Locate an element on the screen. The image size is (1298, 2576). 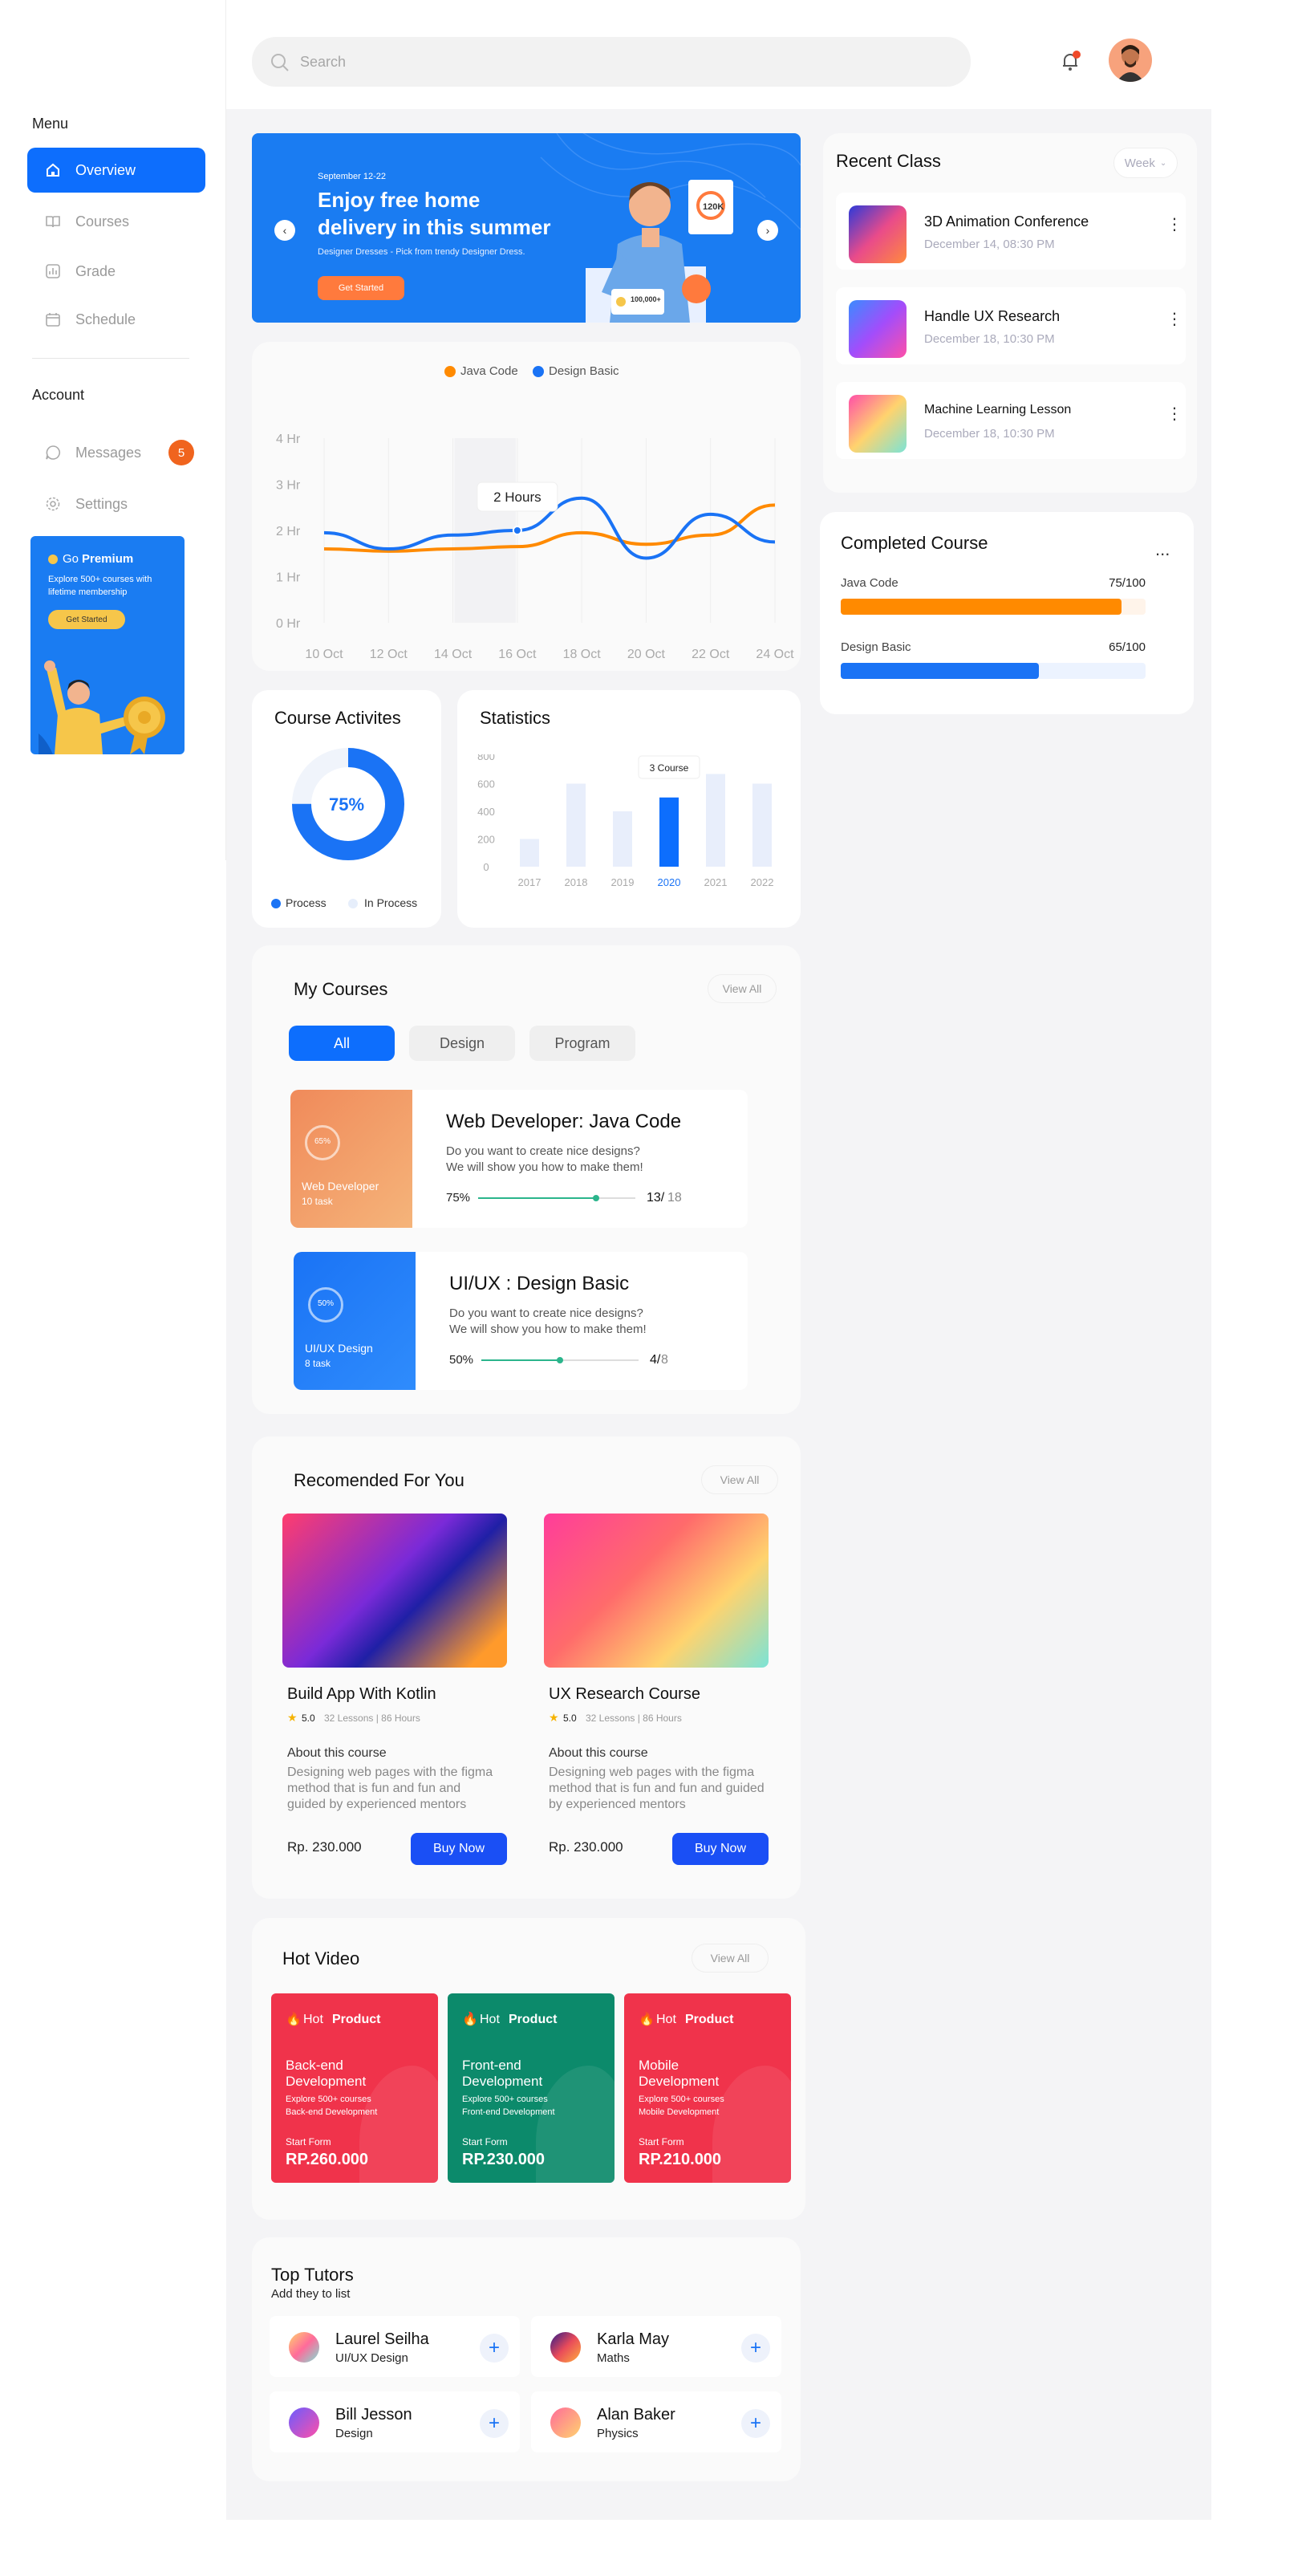
tab-program: Program is located at coordinates (582, 1043).